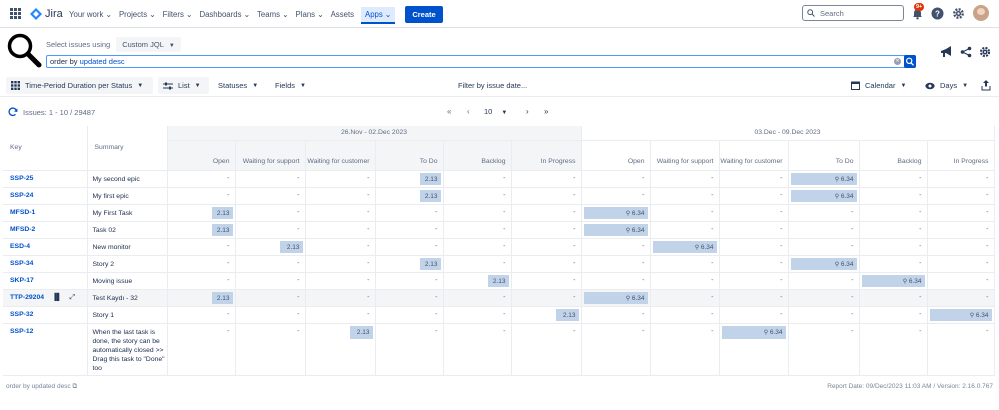  Describe the element at coordinates (238, 85) in the screenshot. I see `statuses-dropdown: Statuses ▼` at that location.